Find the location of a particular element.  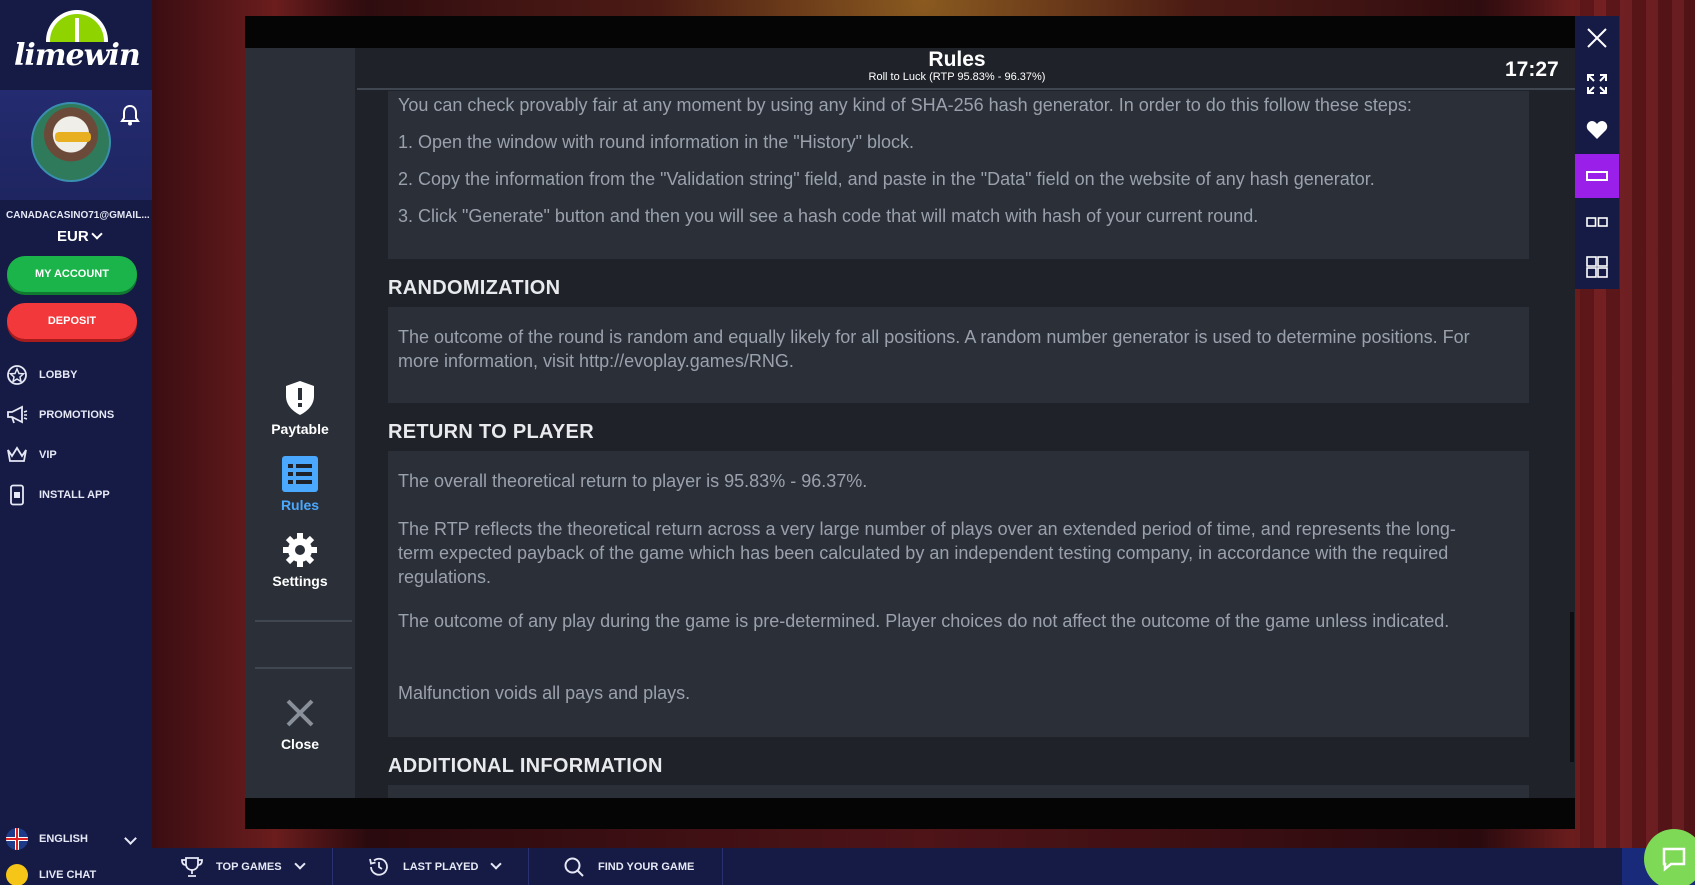

shield-icon is located at coordinates (300, 398).